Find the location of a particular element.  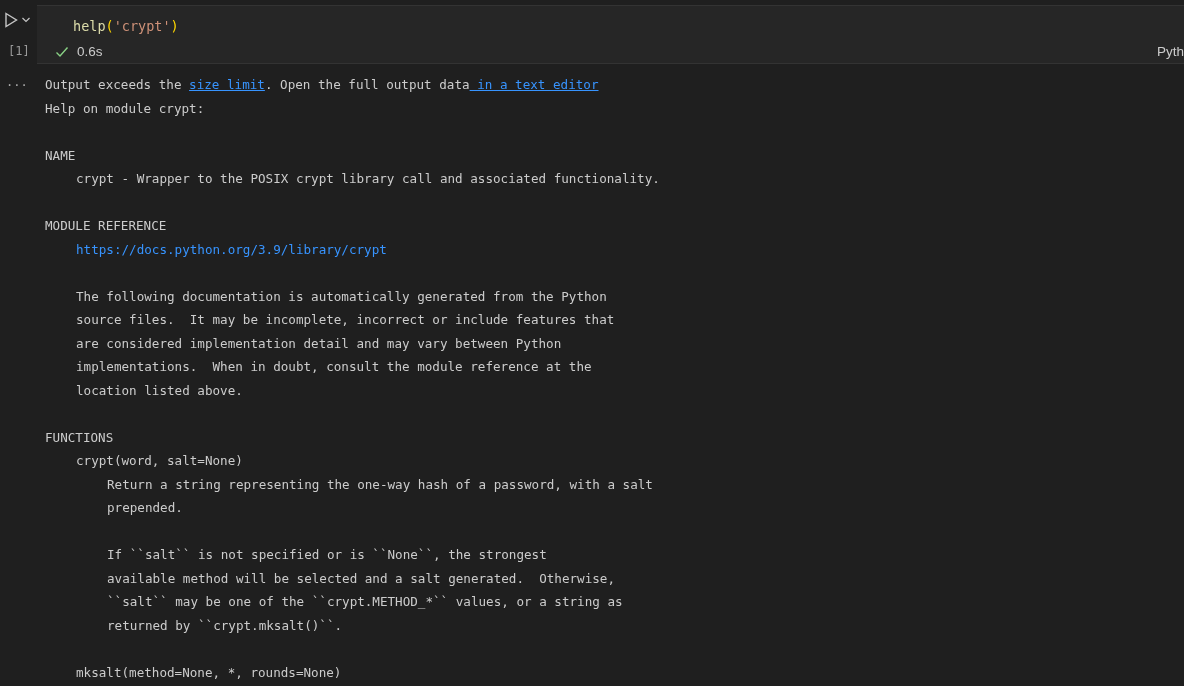

chevron-down-icon is located at coordinates (26, 20).